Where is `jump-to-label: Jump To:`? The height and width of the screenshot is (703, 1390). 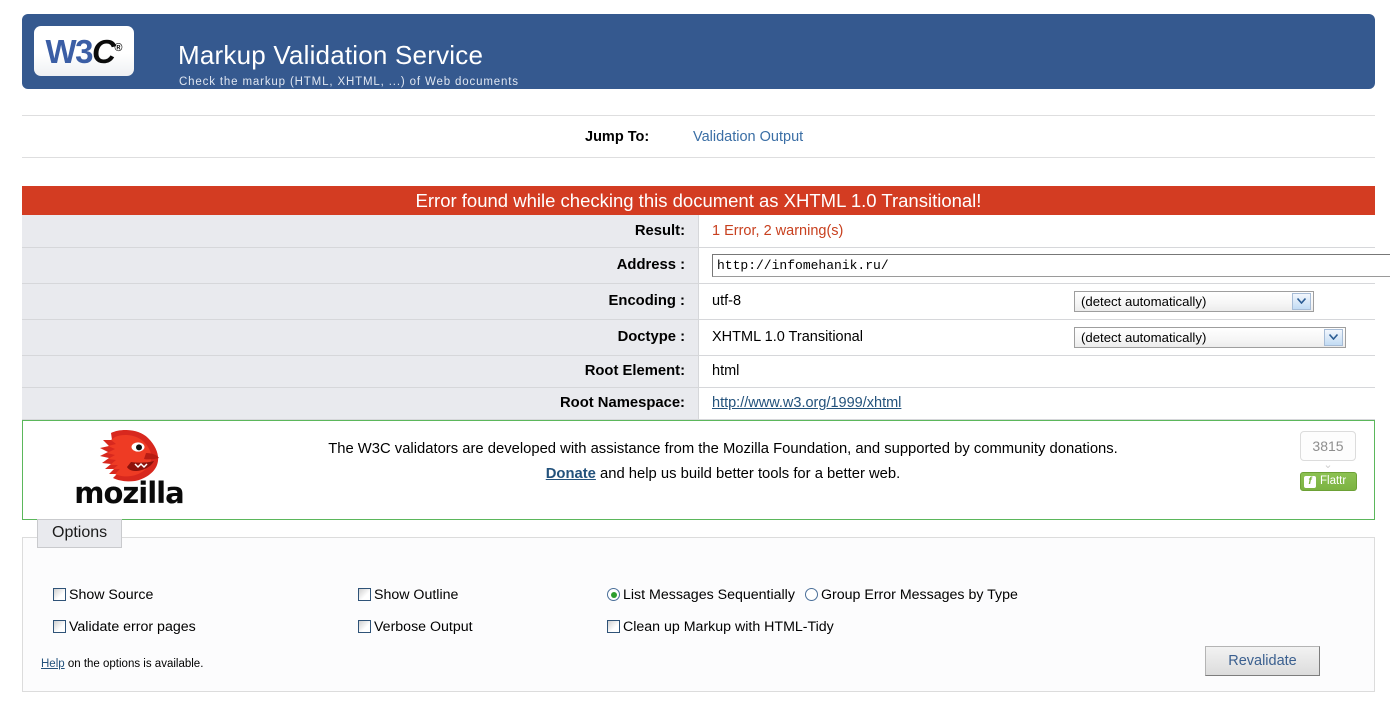 jump-to-label: Jump To: is located at coordinates (617, 137).